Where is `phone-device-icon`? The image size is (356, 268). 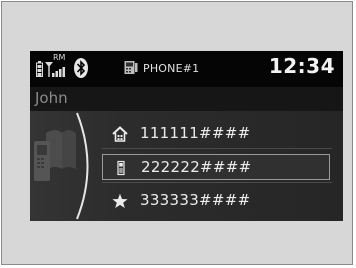 phone-device-icon is located at coordinates (131, 67).